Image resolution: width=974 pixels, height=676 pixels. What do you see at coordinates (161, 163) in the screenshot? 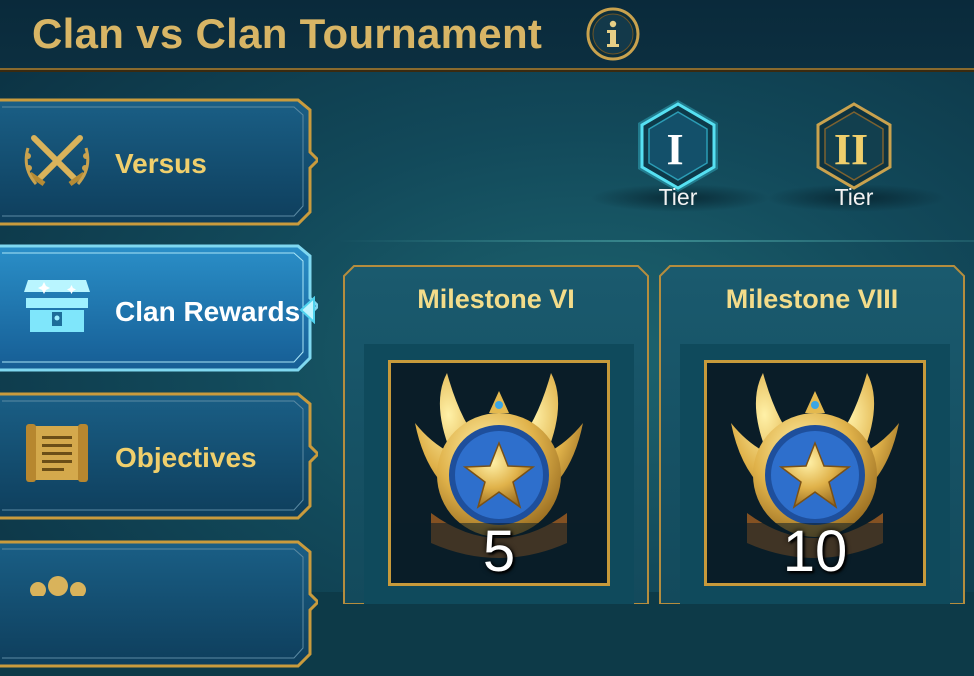
I see `sidebar-item-label: Versus` at bounding box center [161, 163].